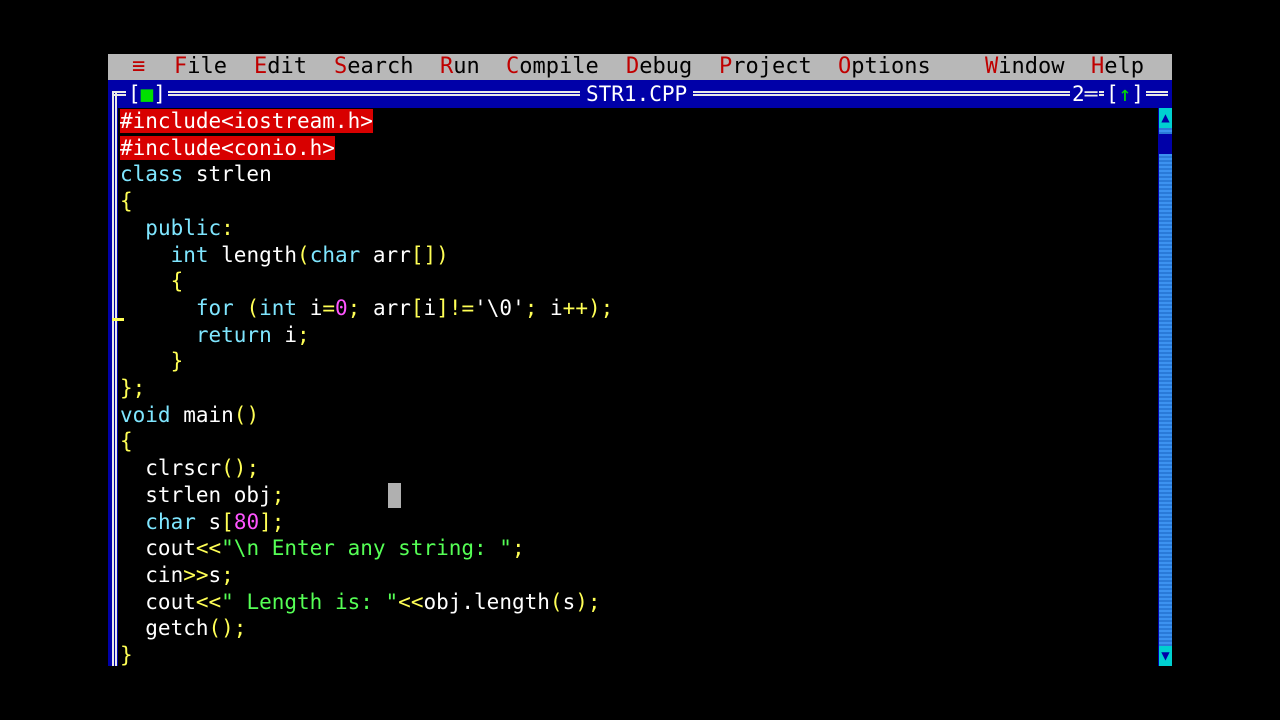 The image size is (1280, 720). What do you see at coordinates (429, 254) in the screenshot?
I see `code-token-pun: [])` at bounding box center [429, 254].